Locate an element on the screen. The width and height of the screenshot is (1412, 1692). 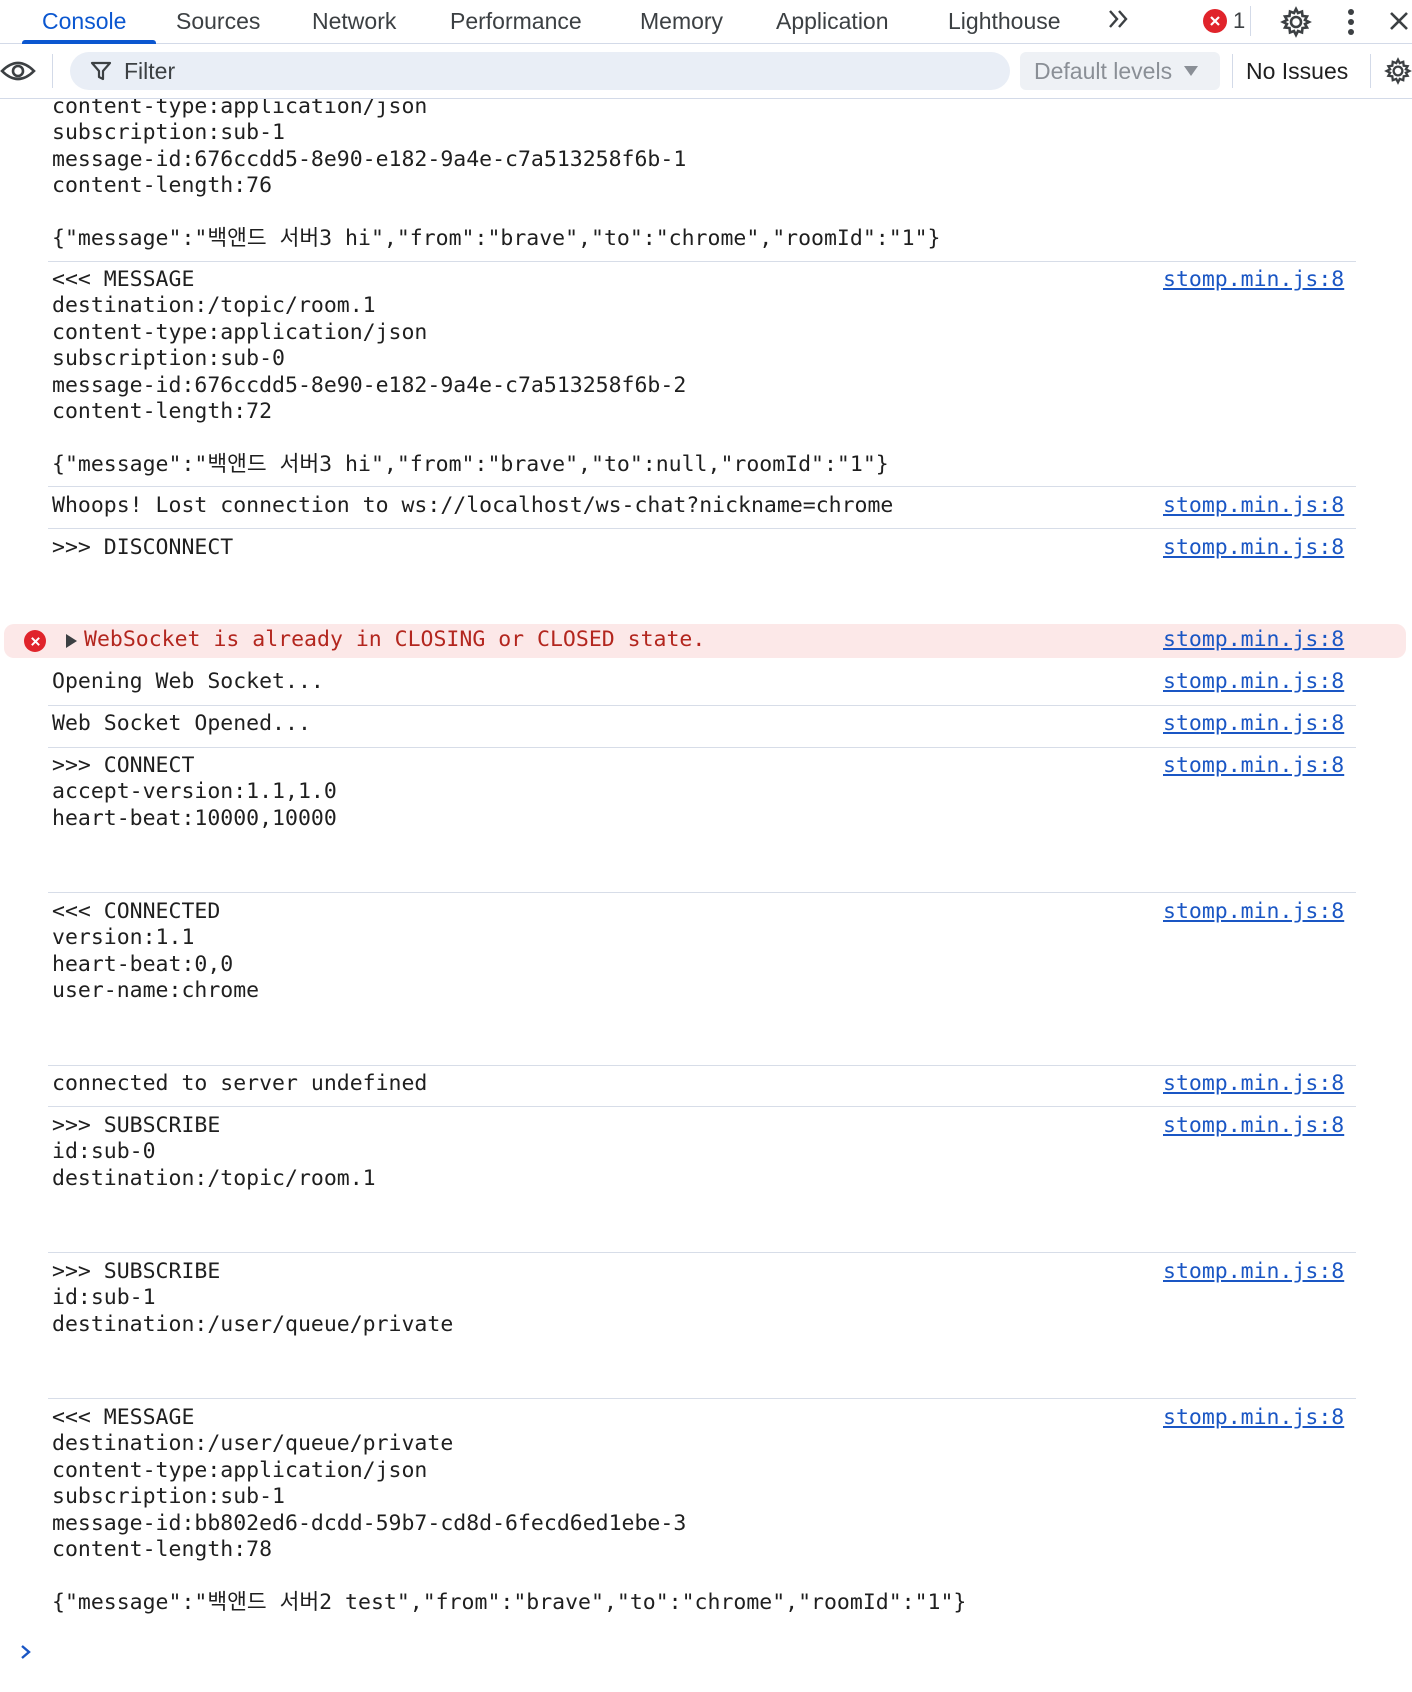
console-filter-bar: Filter Default levels No Issues is located at coordinates (706, 71).